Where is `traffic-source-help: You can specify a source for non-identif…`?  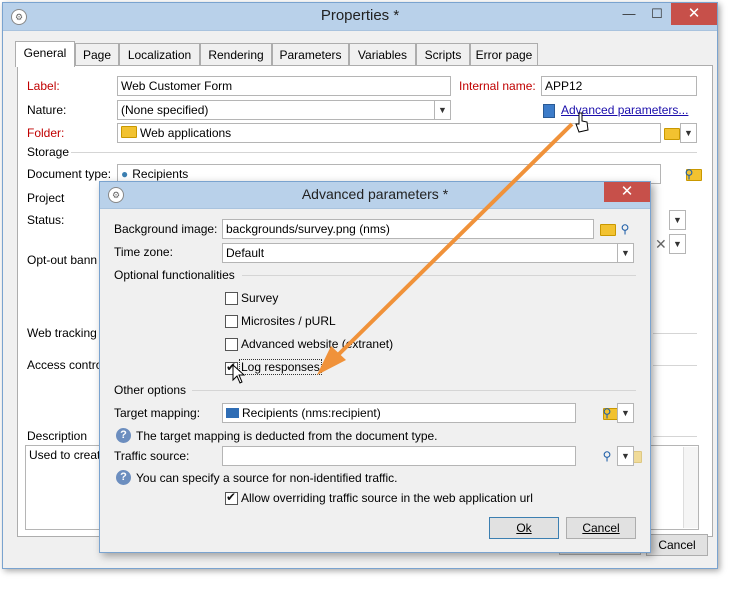
traffic-source-help: You can specify a source for non-identif… is located at coordinates (267, 478).